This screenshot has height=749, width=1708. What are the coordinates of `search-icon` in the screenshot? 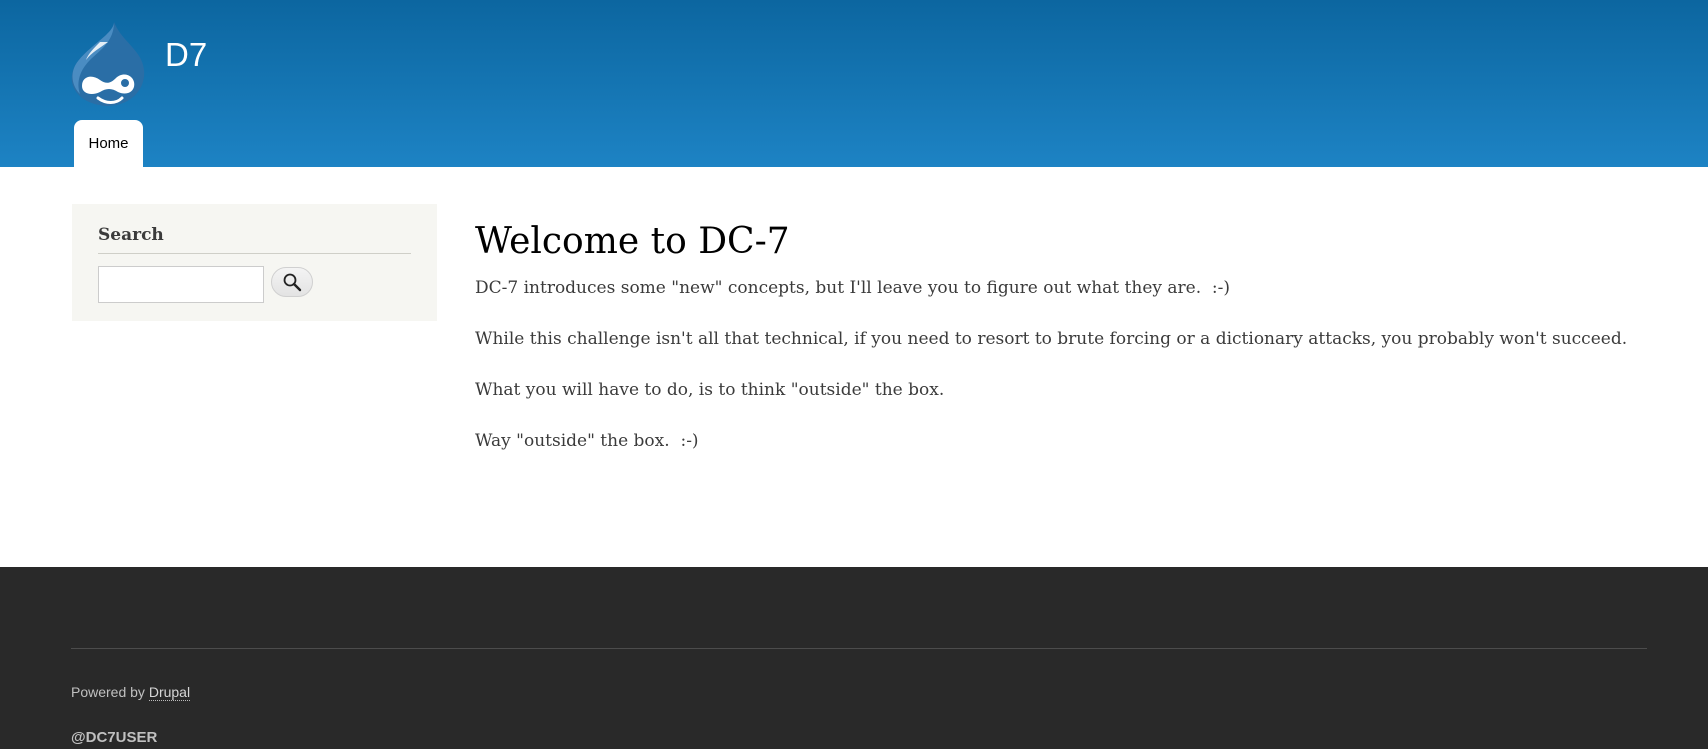 It's located at (292, 282).